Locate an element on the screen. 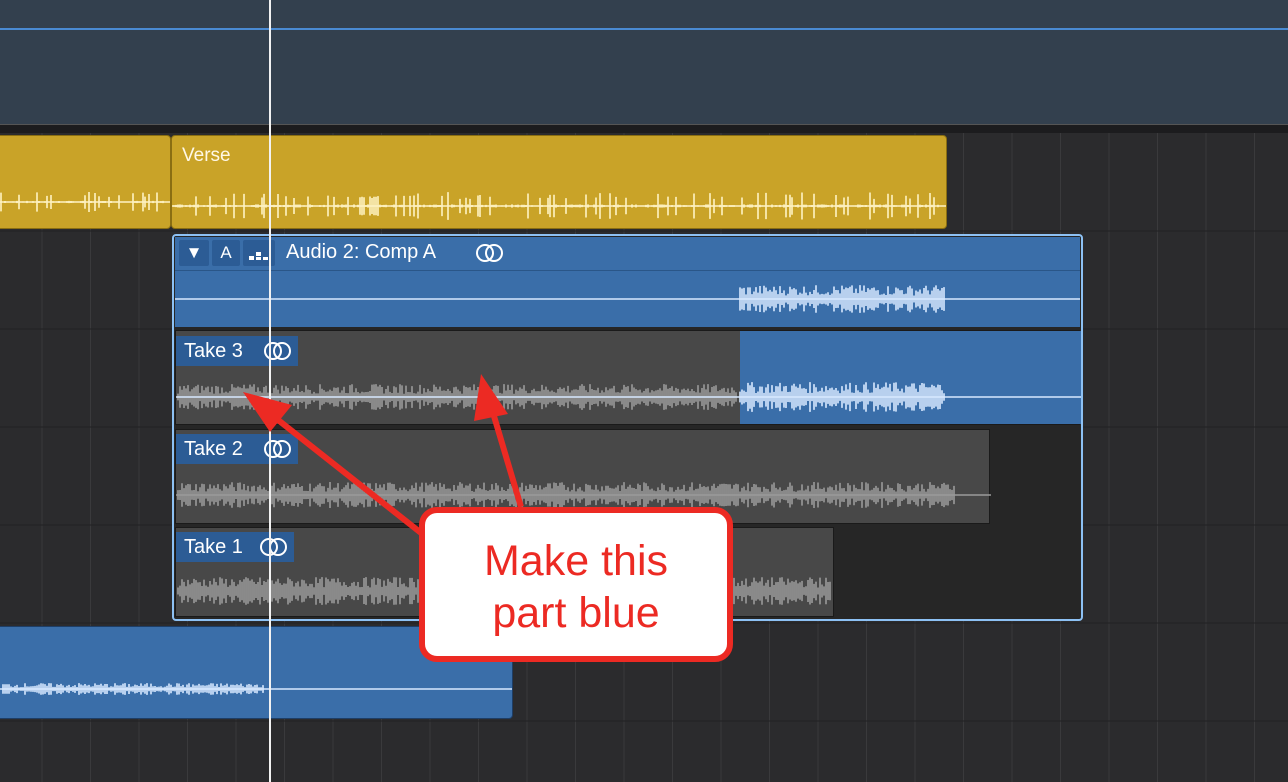 The image size is (1288, 782). take-3-waveform is located at coordinates (628, 397).